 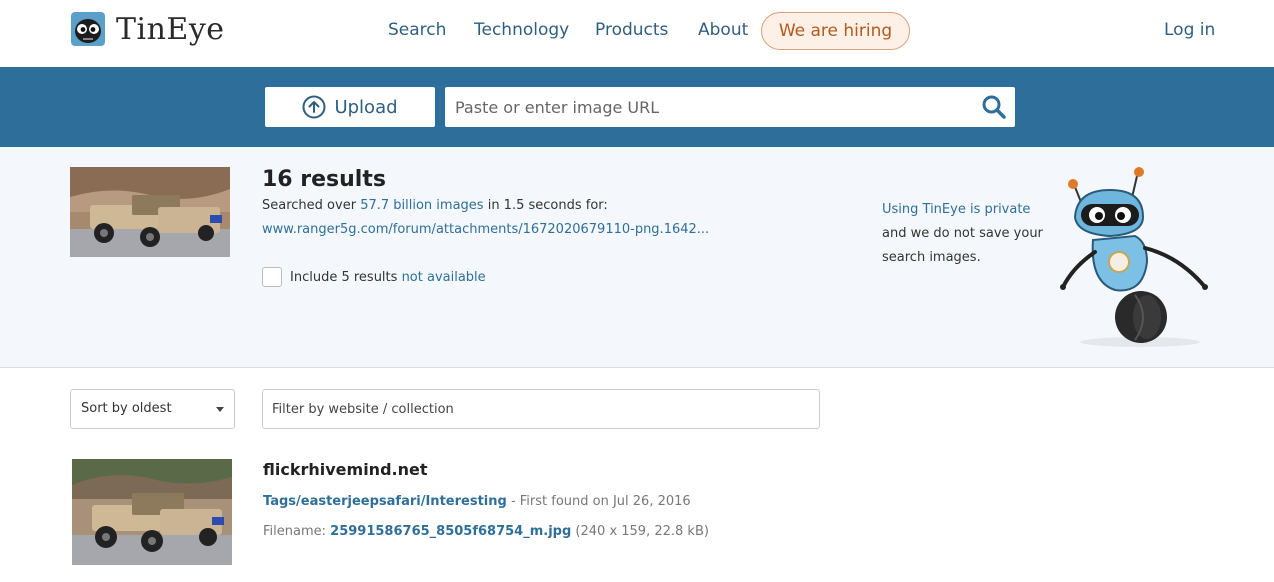 I want to click on upload-button: Upload, so click(x=350, y=107).